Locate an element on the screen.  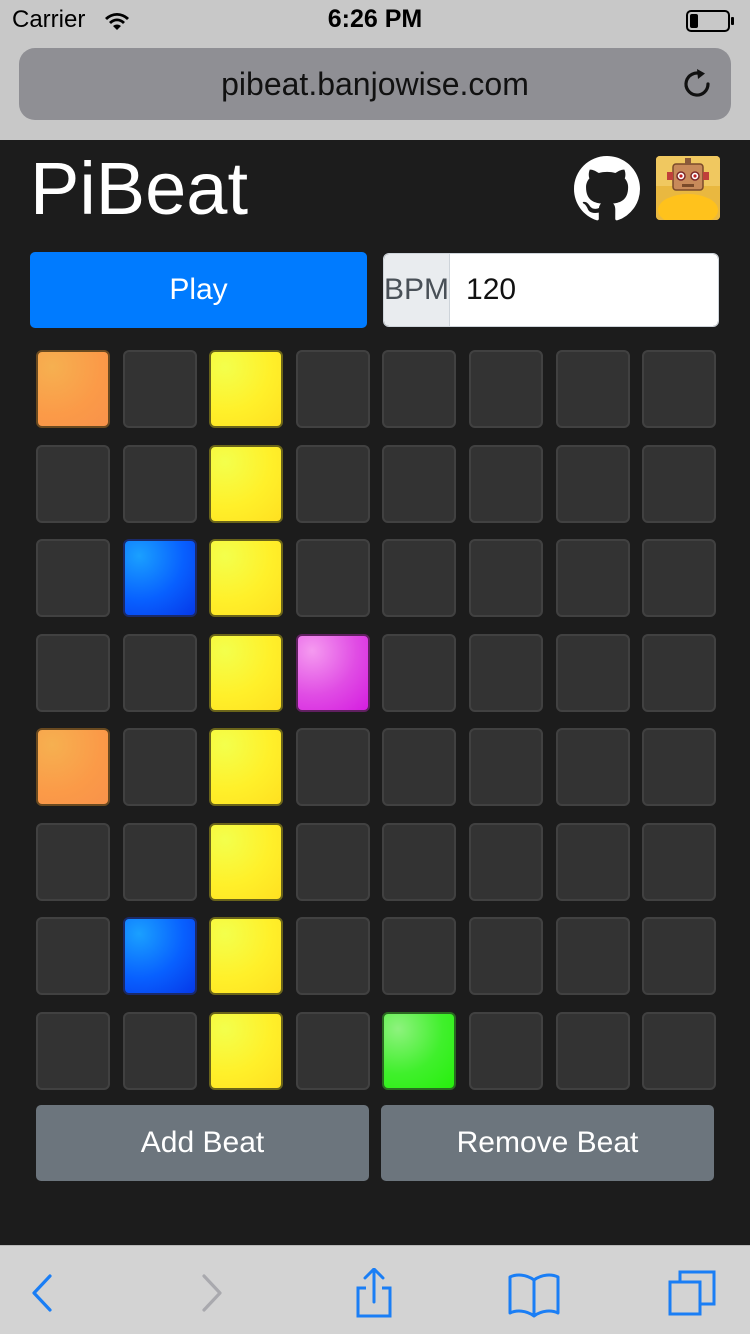
robot-avatar-icon is located at coordinates (688, 188).